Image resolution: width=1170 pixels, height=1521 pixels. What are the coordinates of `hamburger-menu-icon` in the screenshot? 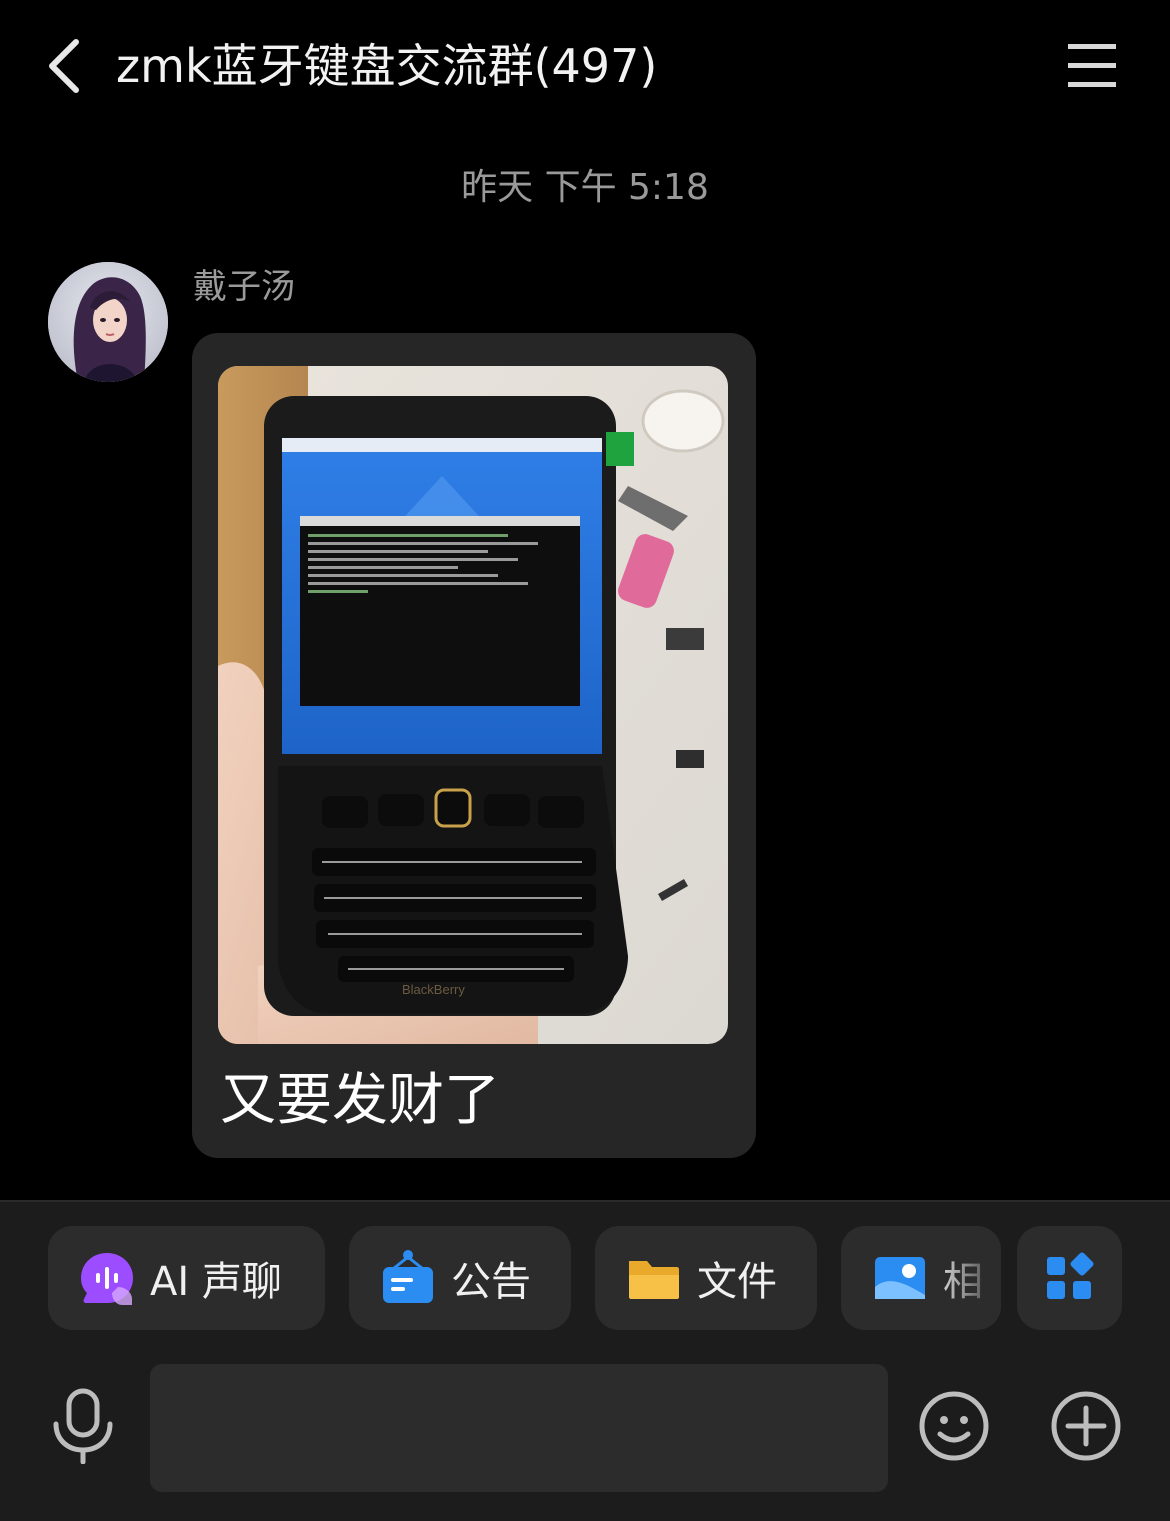 It's located at (1092, 65).